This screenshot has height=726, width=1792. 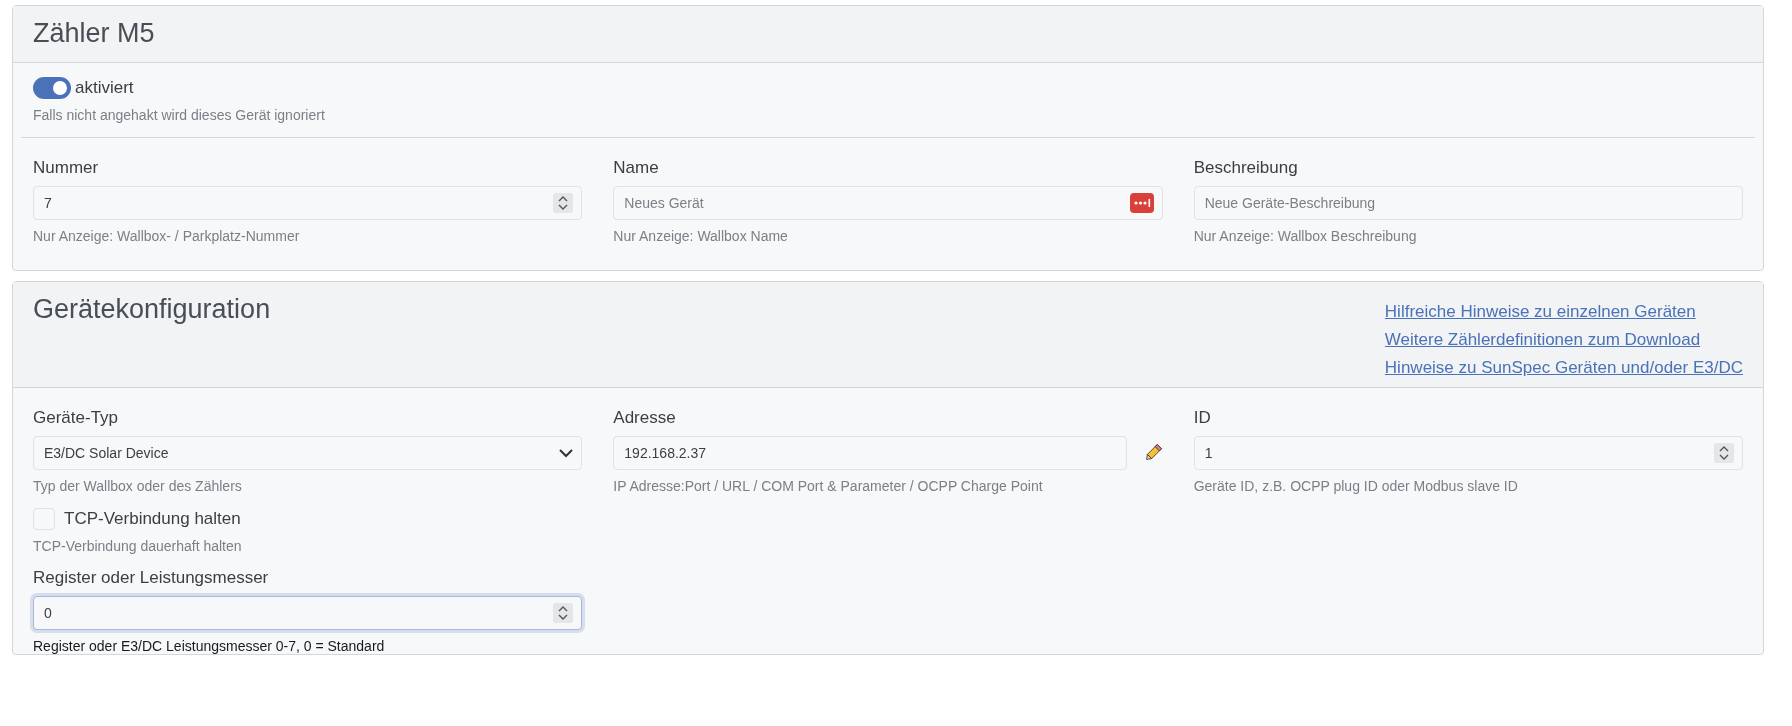 I want to click on toggle-switch, so click(x=52, y=88).